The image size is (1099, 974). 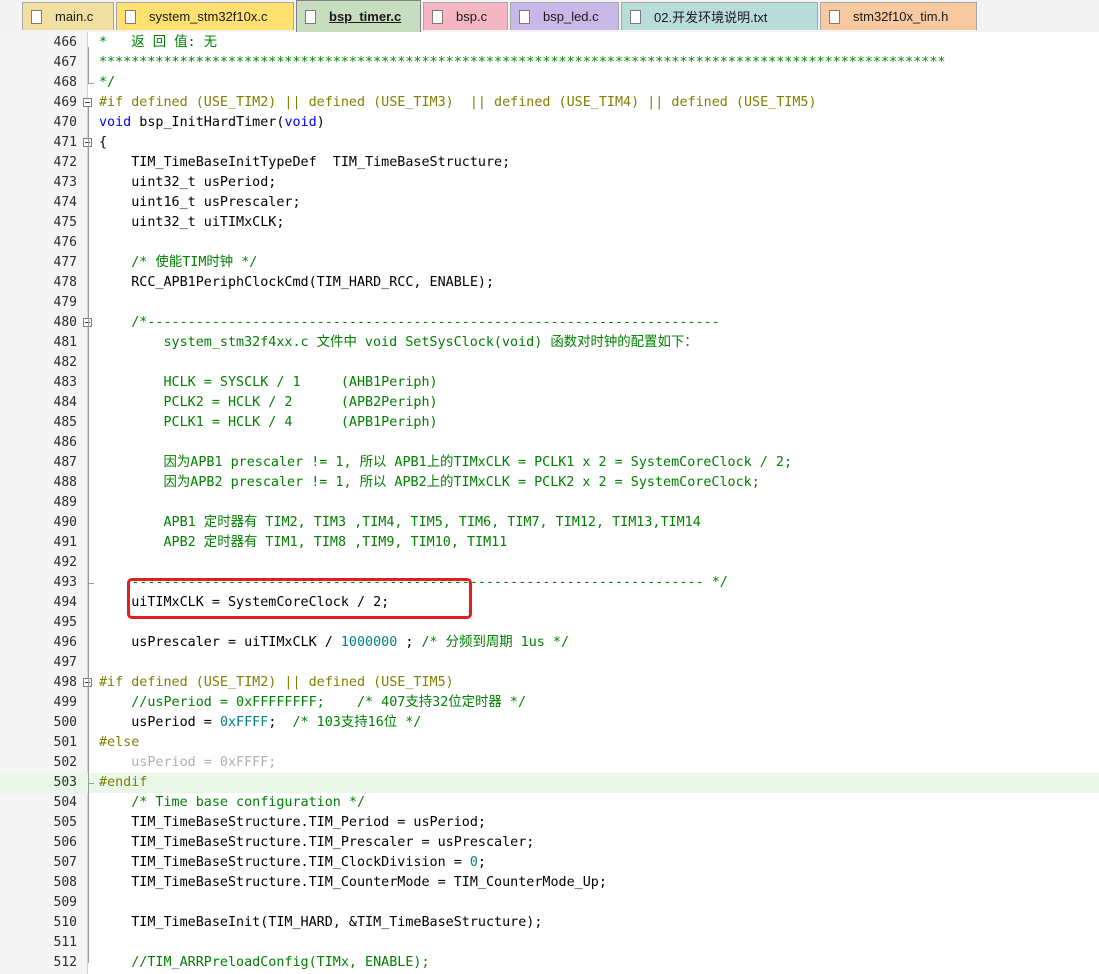 I want to click on tab-label: 02.开发环境说明.txt, so click(x=711, y=17).